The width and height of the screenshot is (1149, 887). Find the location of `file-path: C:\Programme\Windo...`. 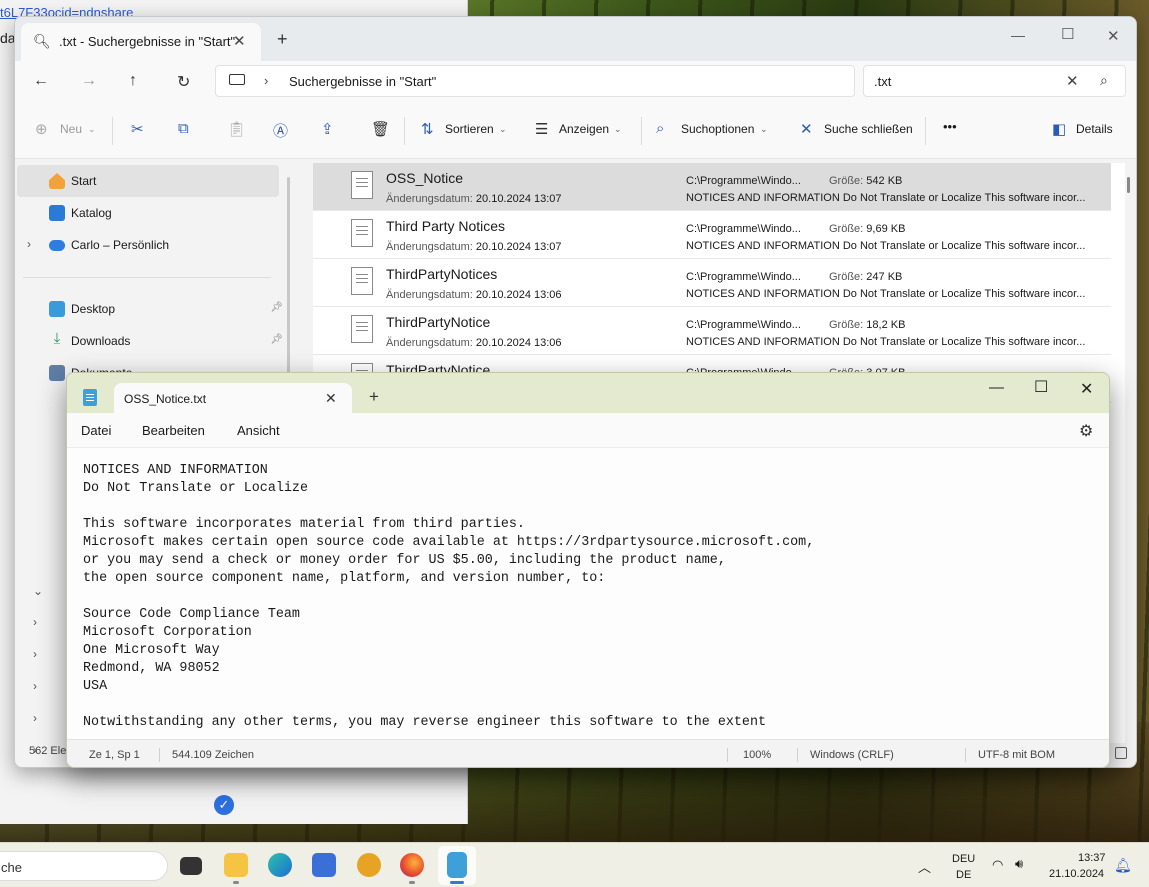

file-path: C:\Programme\Windo... is located at coordinates (743, 229).